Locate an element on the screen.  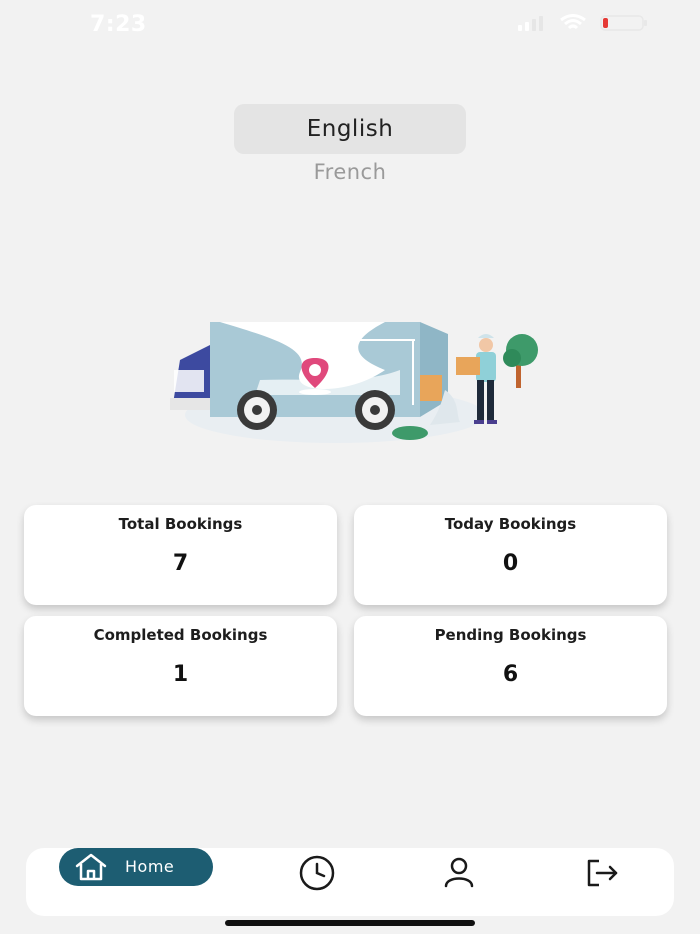
stat-label: Pending Bookings is located at coordinates (510, 635).